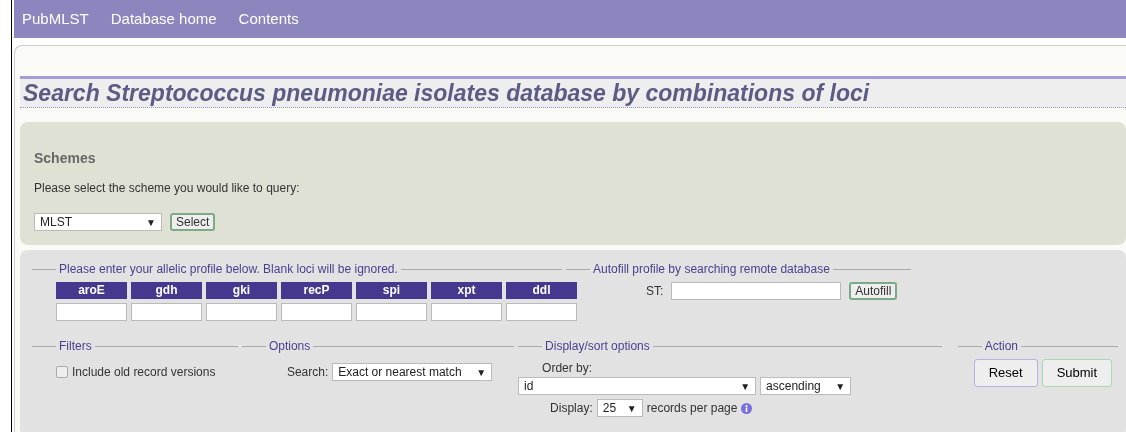 This screenshot has height=432, width=1126. Describe the element at coordinates (144, 372) in the screenshot. I see `checkbox-label: Include old record versions` at that location.